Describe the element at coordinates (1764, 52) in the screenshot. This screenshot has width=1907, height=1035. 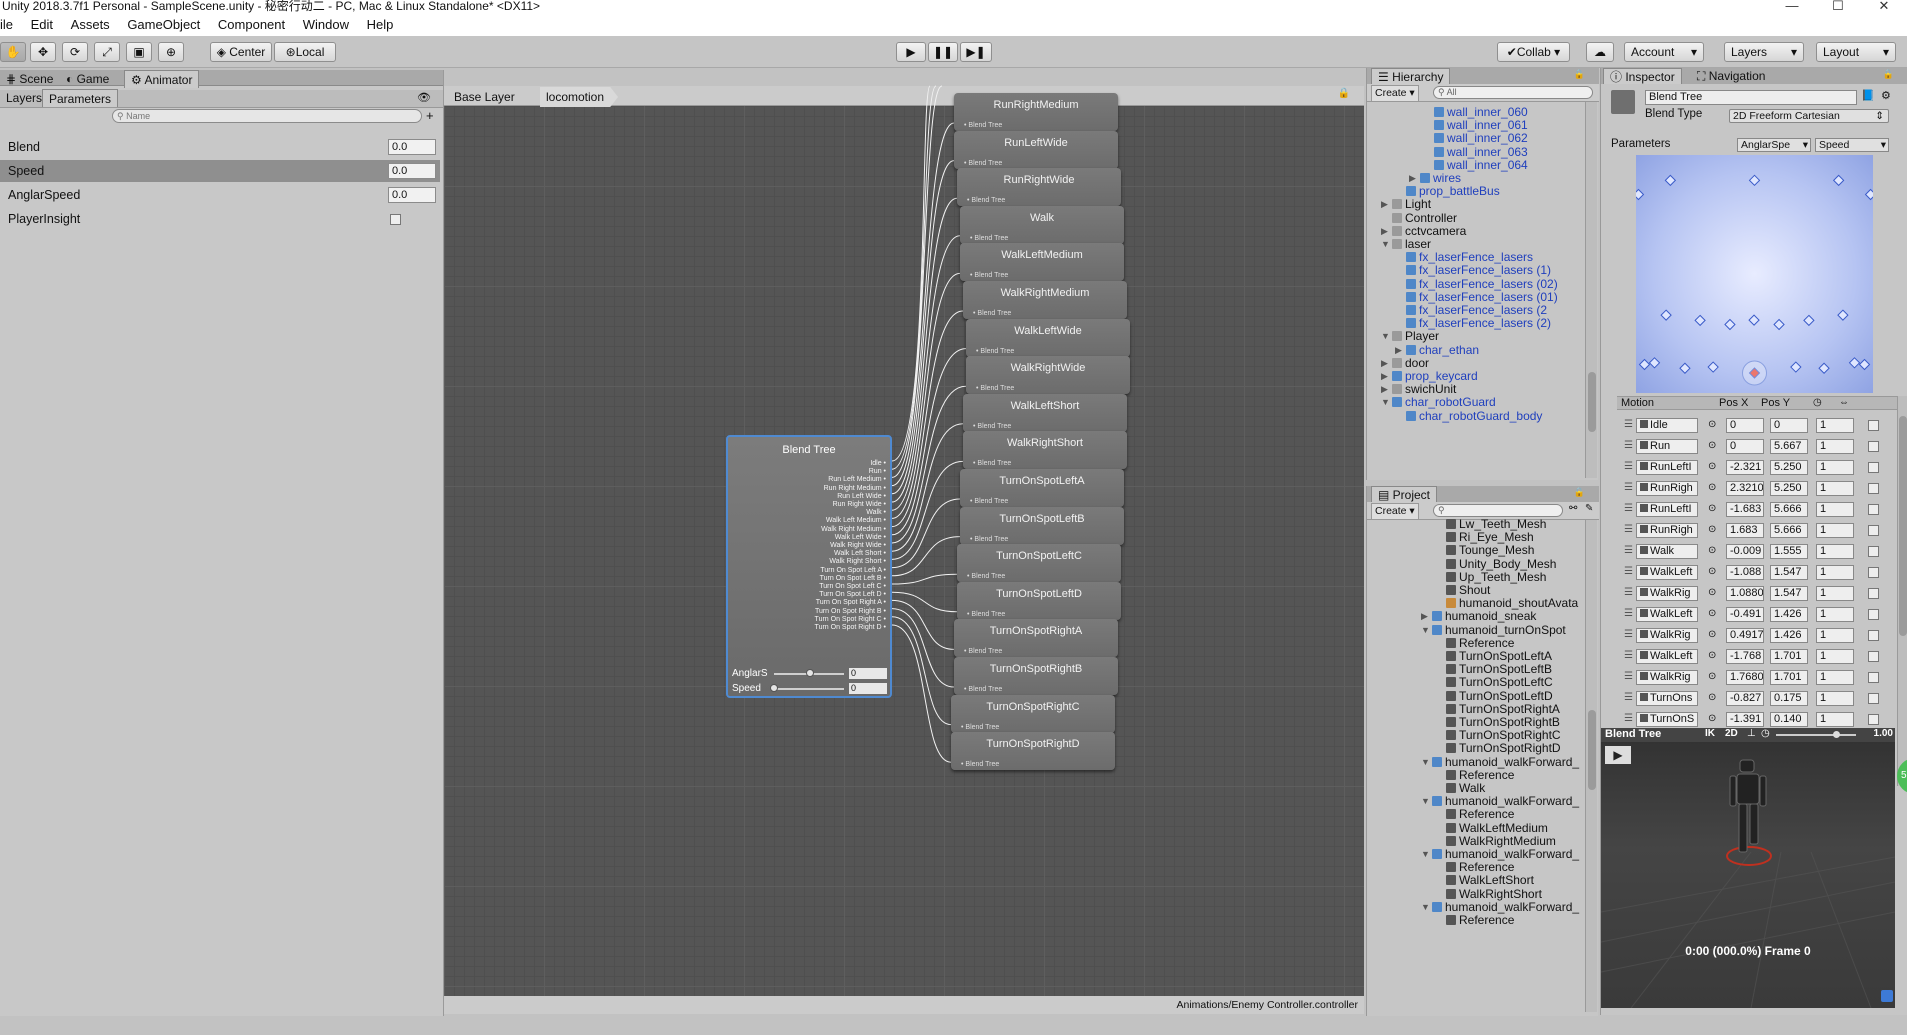
I see `layers-dropdown: Layers ▾` at that location.